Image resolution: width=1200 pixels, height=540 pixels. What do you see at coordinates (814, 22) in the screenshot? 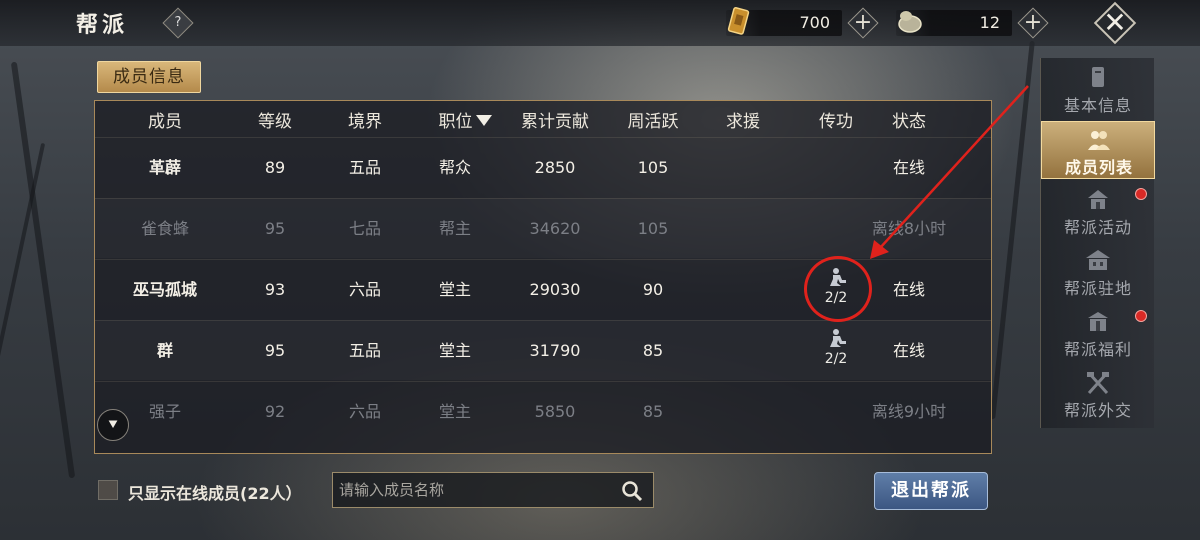
I see `resource-value: 700` at bounding box center [814, 22].